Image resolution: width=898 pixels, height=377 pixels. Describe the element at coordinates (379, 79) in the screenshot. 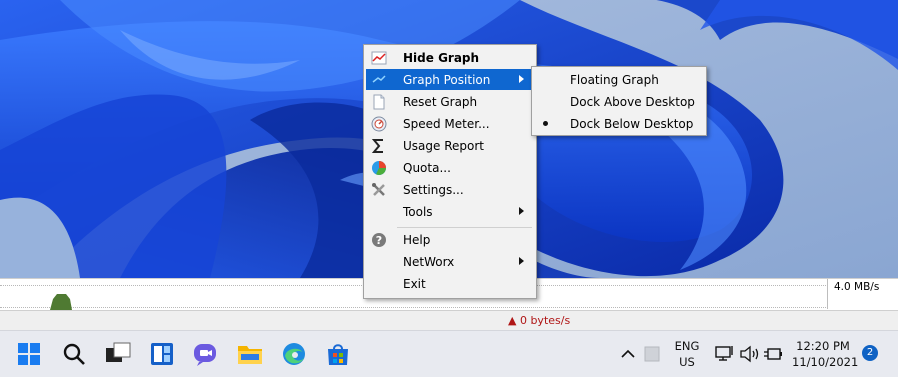

I see `graph-position-icon` at that location.